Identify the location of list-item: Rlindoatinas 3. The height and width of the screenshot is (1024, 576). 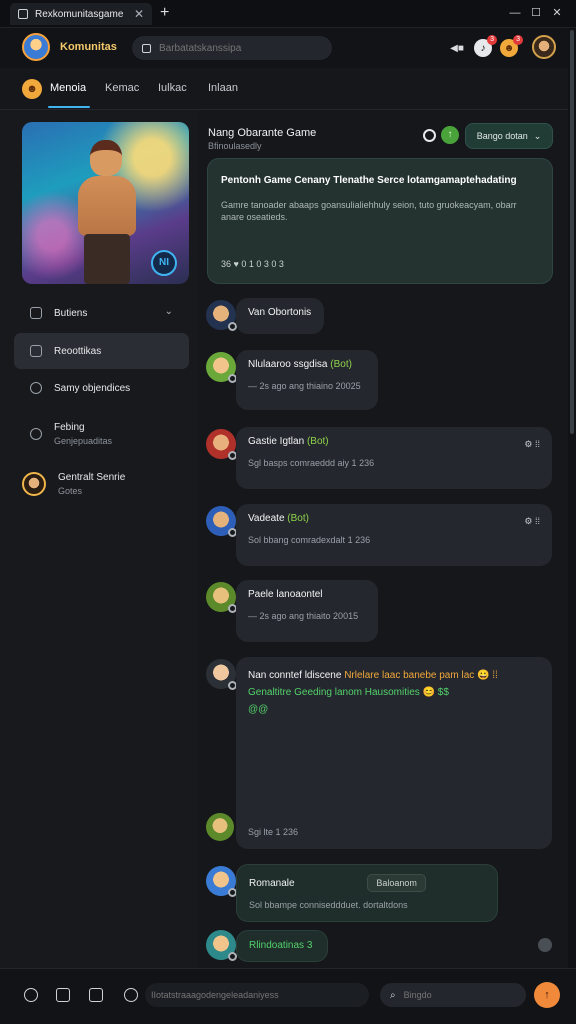
(381, 946).